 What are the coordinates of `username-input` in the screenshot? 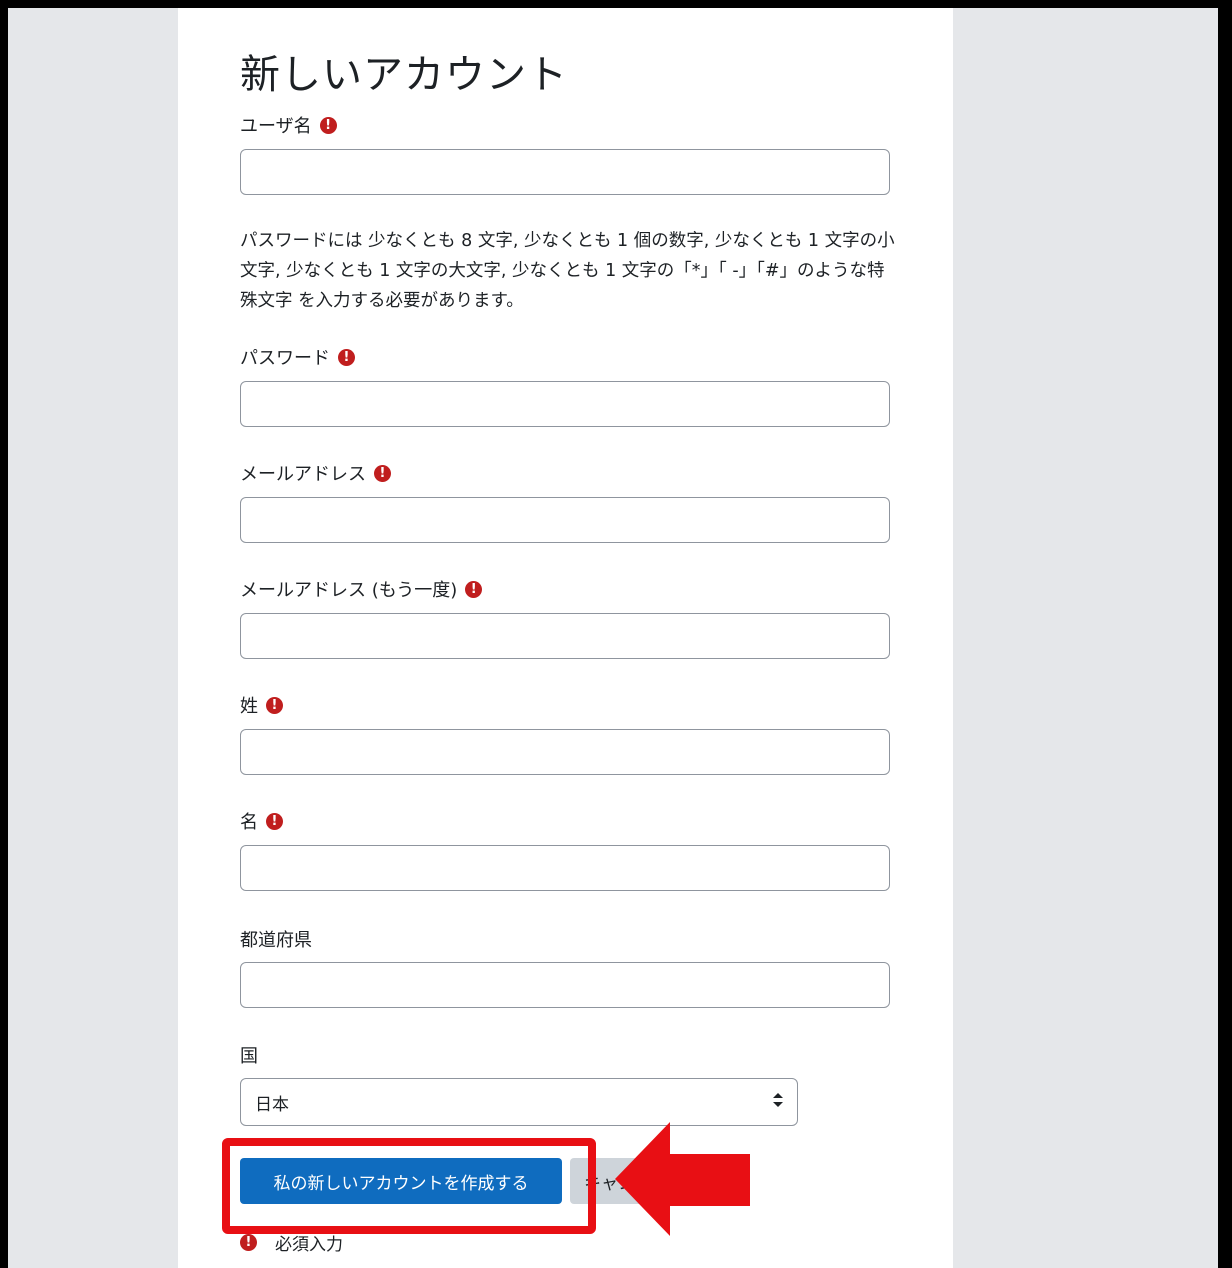 It's located at (565, 172).